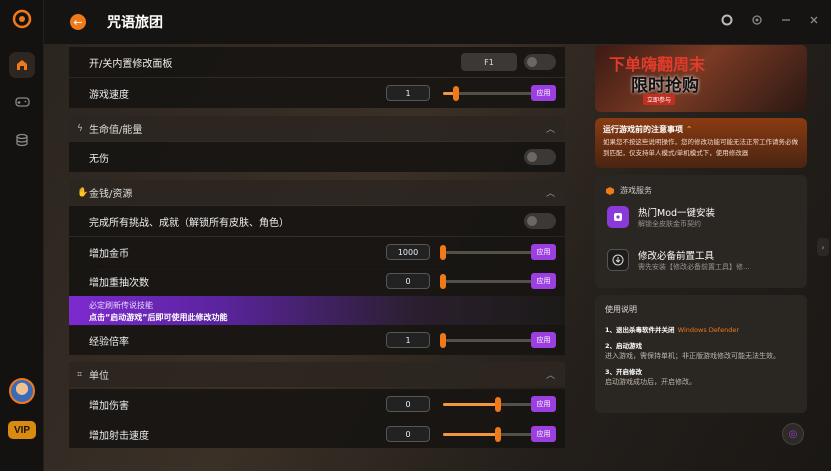 The image size is (831, 471). Describe the element at coordinates (317, 221) in the screenshot. I see `row-complete-all: 完成所有挑战、成就（解锁所有皮肤、角色）` at that location.